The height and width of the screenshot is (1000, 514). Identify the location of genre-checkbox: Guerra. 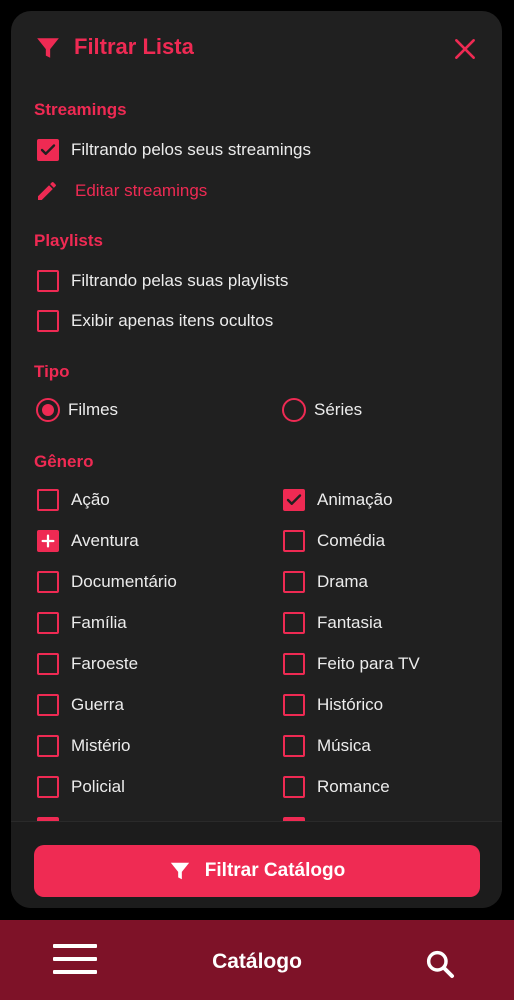
(80, 705).